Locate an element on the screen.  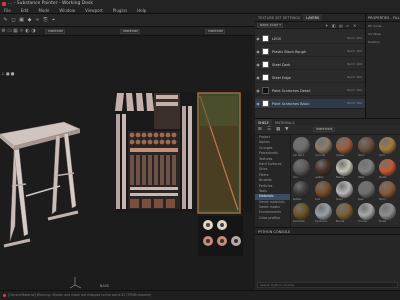
smudge-icon: ≈ is located at coordinates (37, 20).